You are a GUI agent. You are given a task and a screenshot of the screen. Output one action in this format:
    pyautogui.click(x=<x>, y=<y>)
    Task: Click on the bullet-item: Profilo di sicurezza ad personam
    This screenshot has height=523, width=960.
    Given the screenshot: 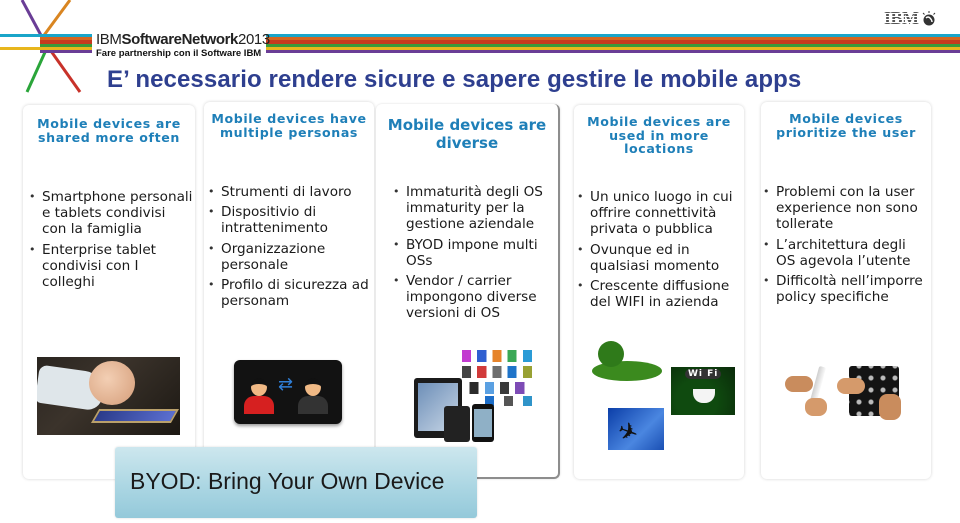 What is the action you would take?
    pyautogui.click(x=290, y=293)
    